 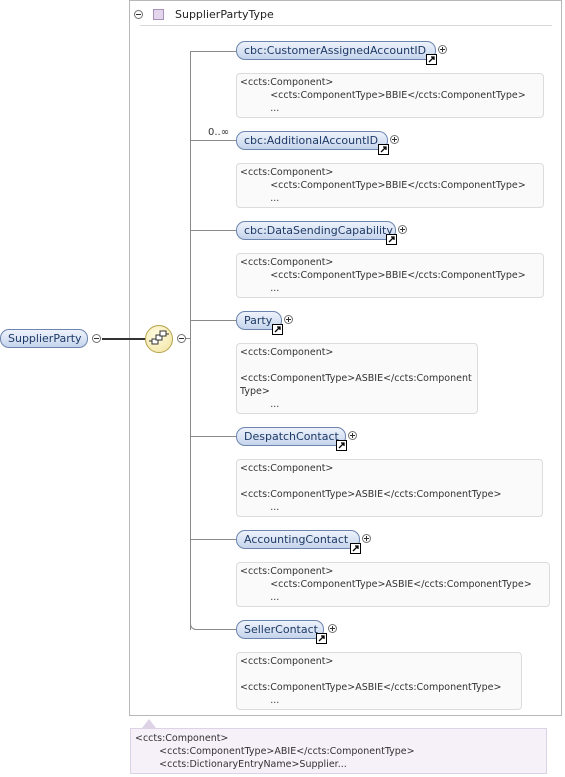 I want to click on root-element: SupplierParty, so click(x=44, y=338).